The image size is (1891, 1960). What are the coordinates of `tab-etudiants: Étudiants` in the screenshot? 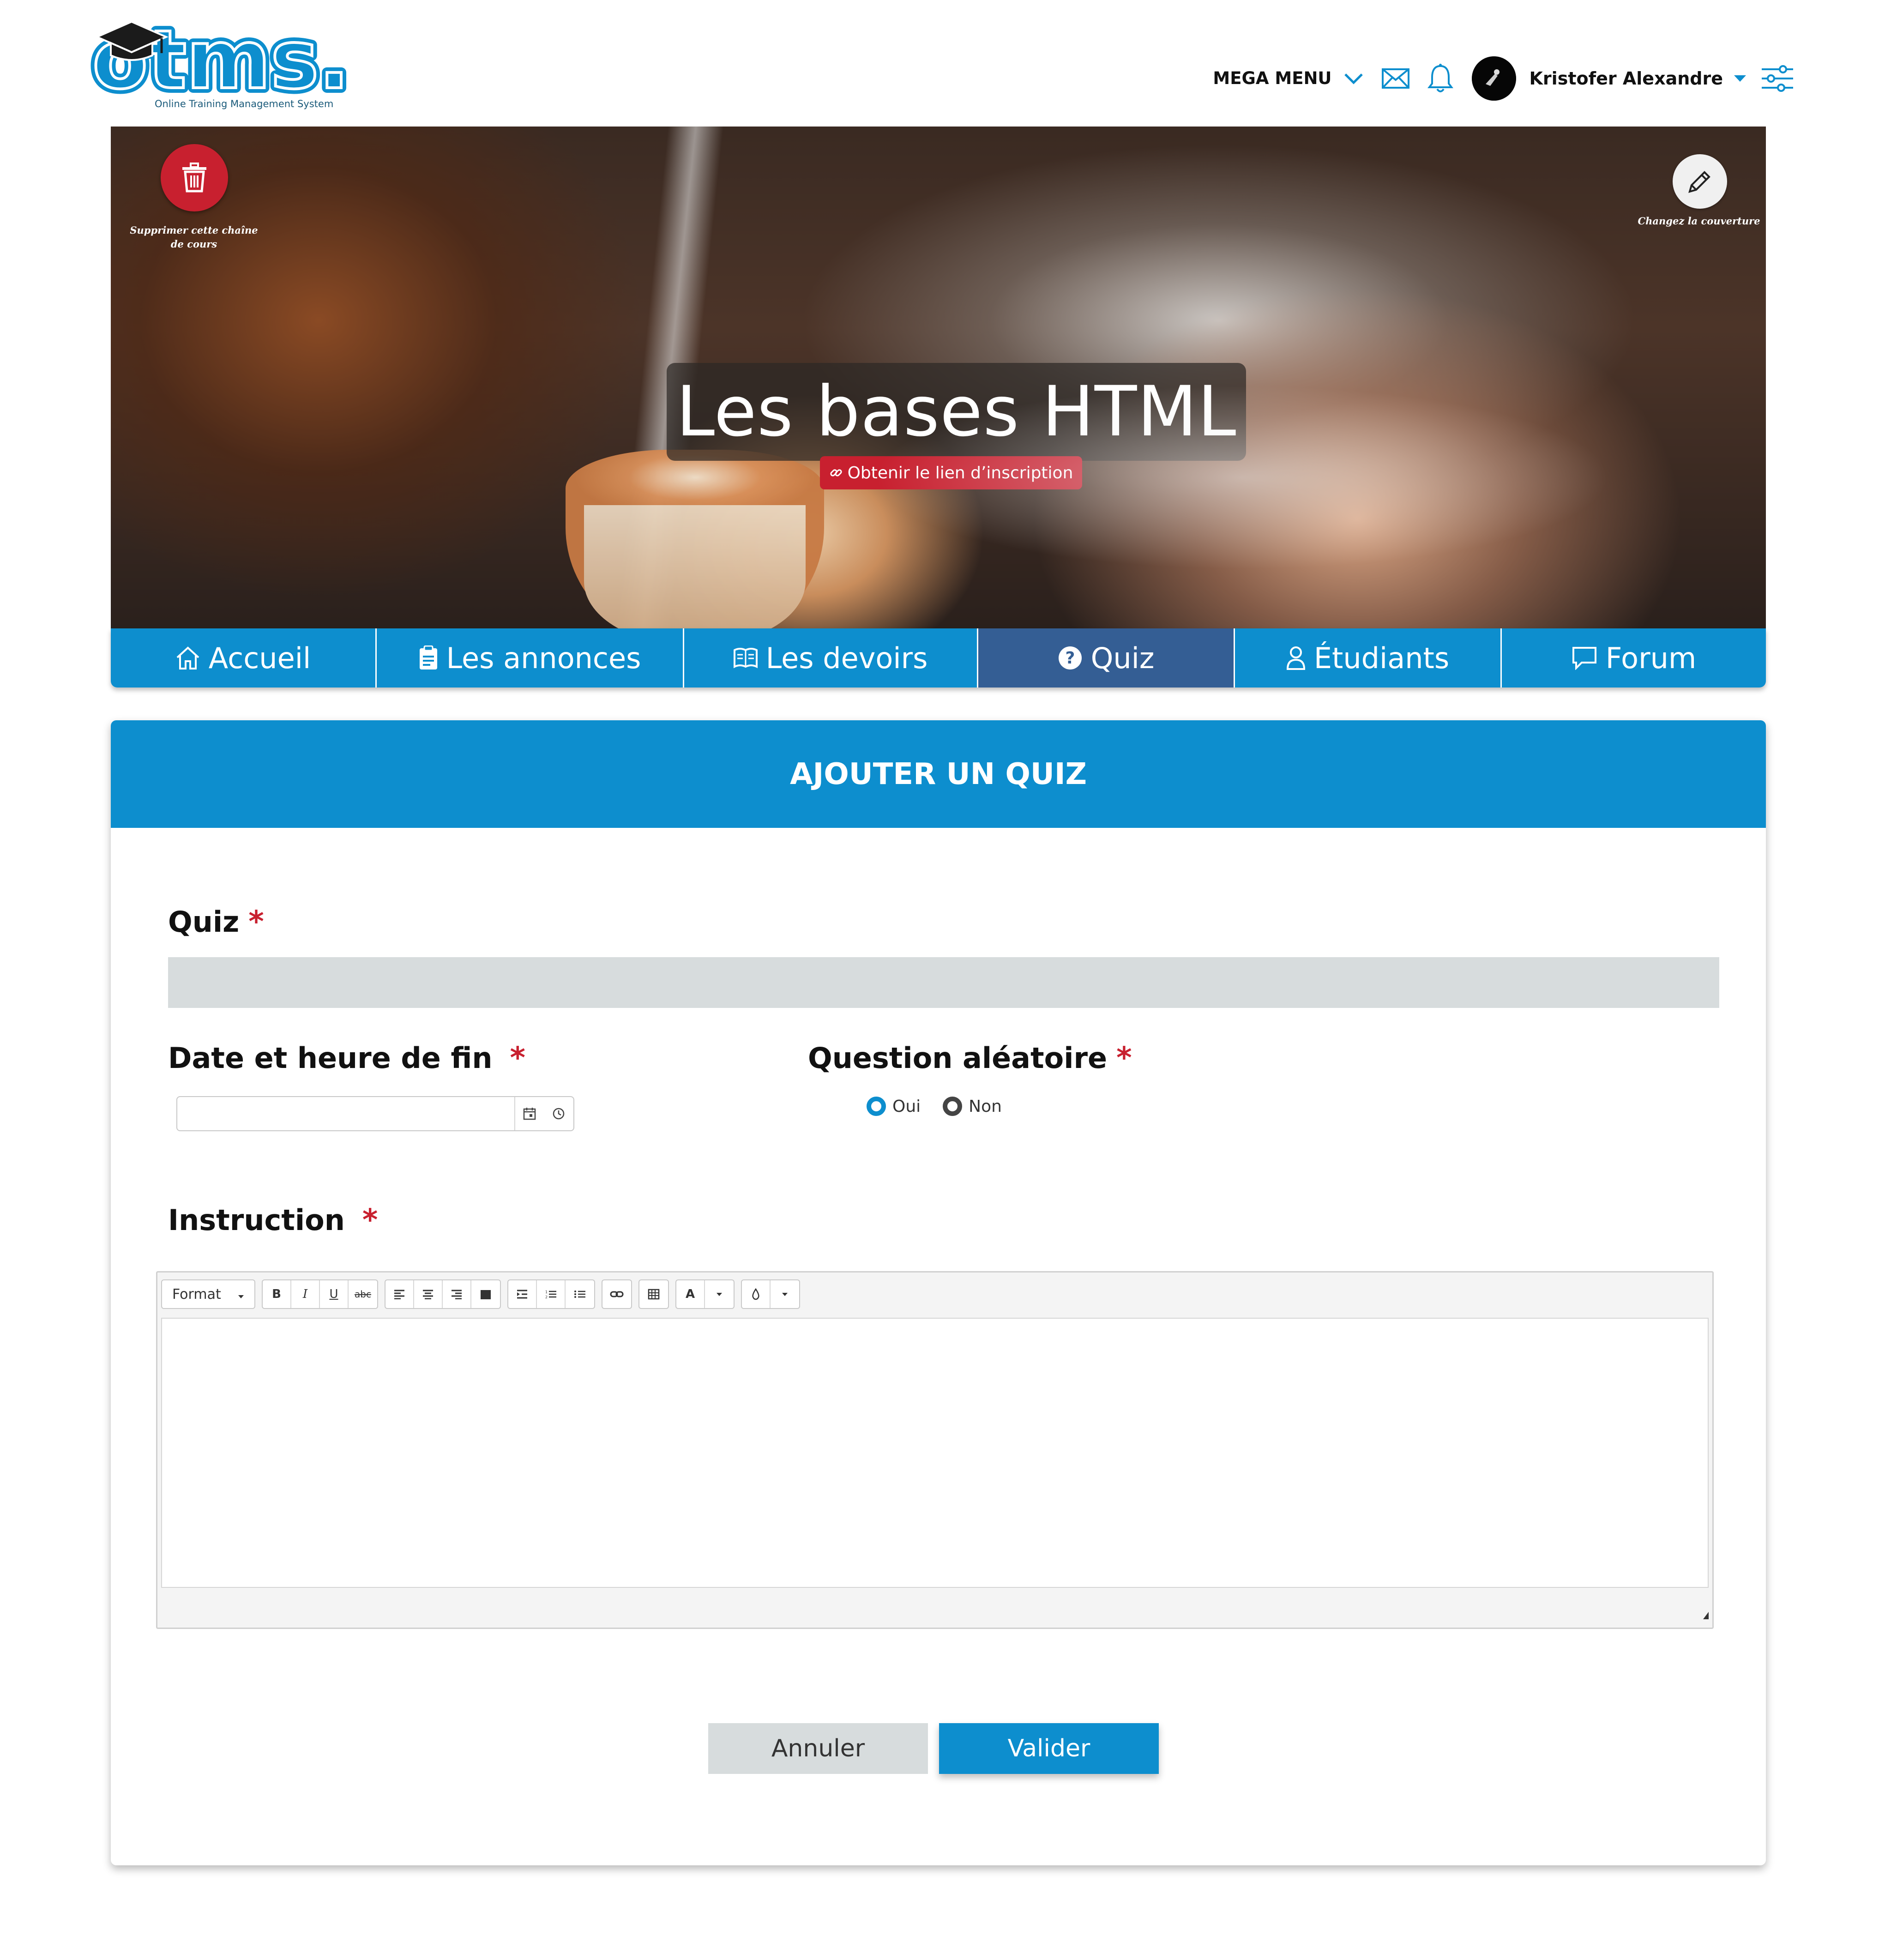 It's located at (1368, 658).